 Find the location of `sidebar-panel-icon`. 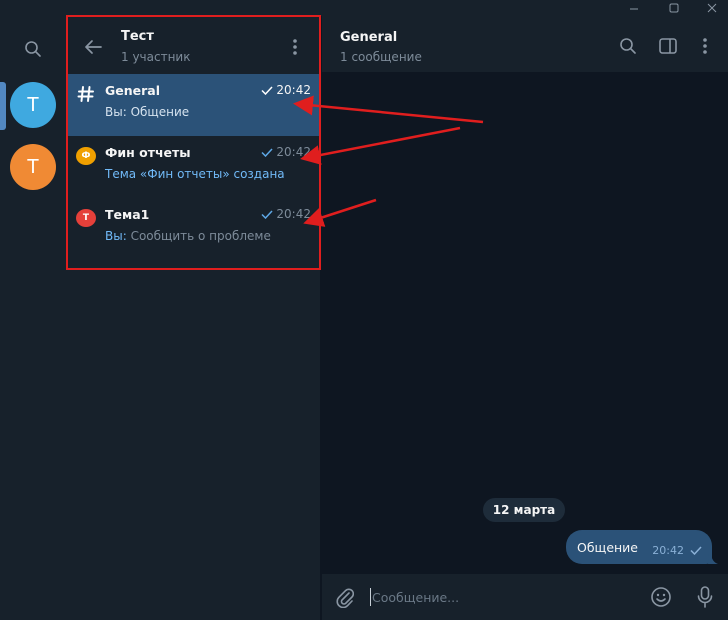

sidebar-panel-icon is located at coordinates (668, 46).